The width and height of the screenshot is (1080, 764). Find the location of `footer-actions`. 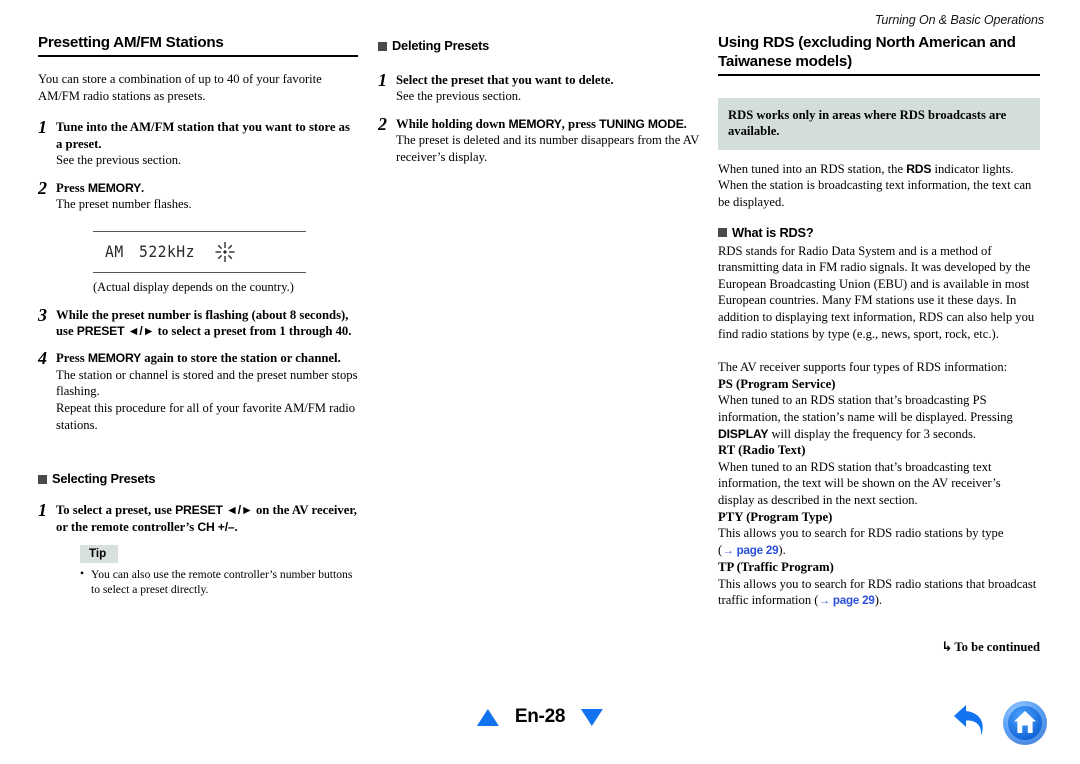

footer-actions is located at coordinates (1000, 723).